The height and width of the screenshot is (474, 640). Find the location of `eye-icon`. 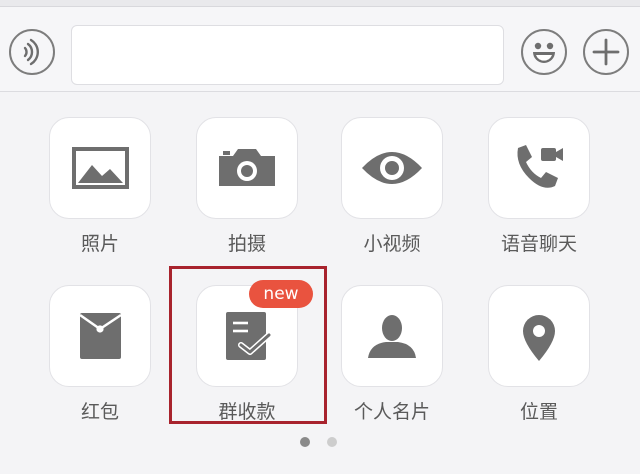

eye-icon is located at coordinates (392, 168).